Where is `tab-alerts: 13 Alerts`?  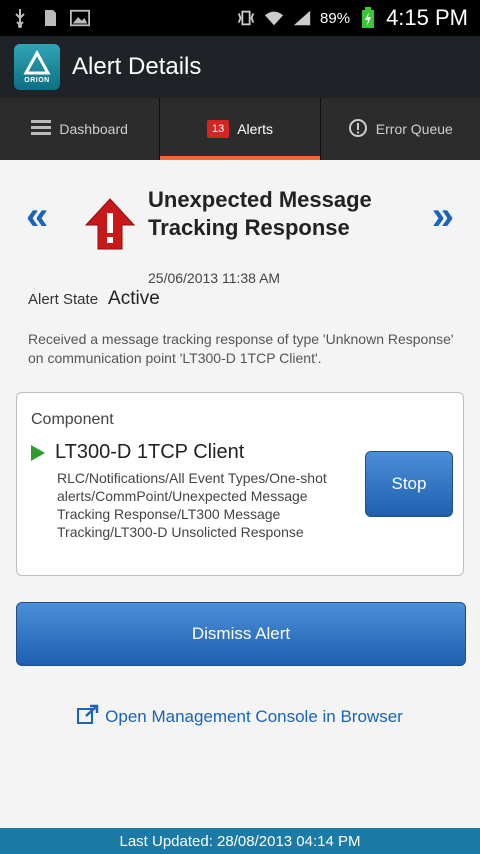 tab-alerts: 13 Alerts is located at coordinates (240, 129).